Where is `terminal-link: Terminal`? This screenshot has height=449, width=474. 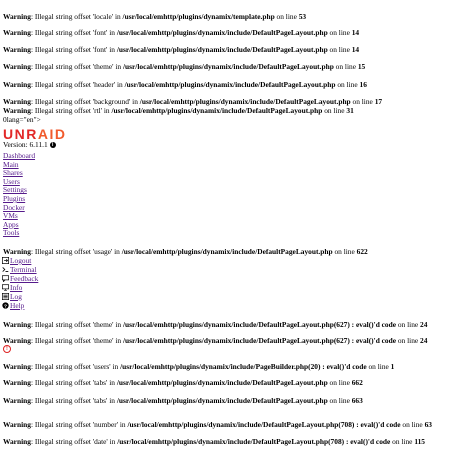 terminal-link: Terminal is located at coordinates (19, 269).